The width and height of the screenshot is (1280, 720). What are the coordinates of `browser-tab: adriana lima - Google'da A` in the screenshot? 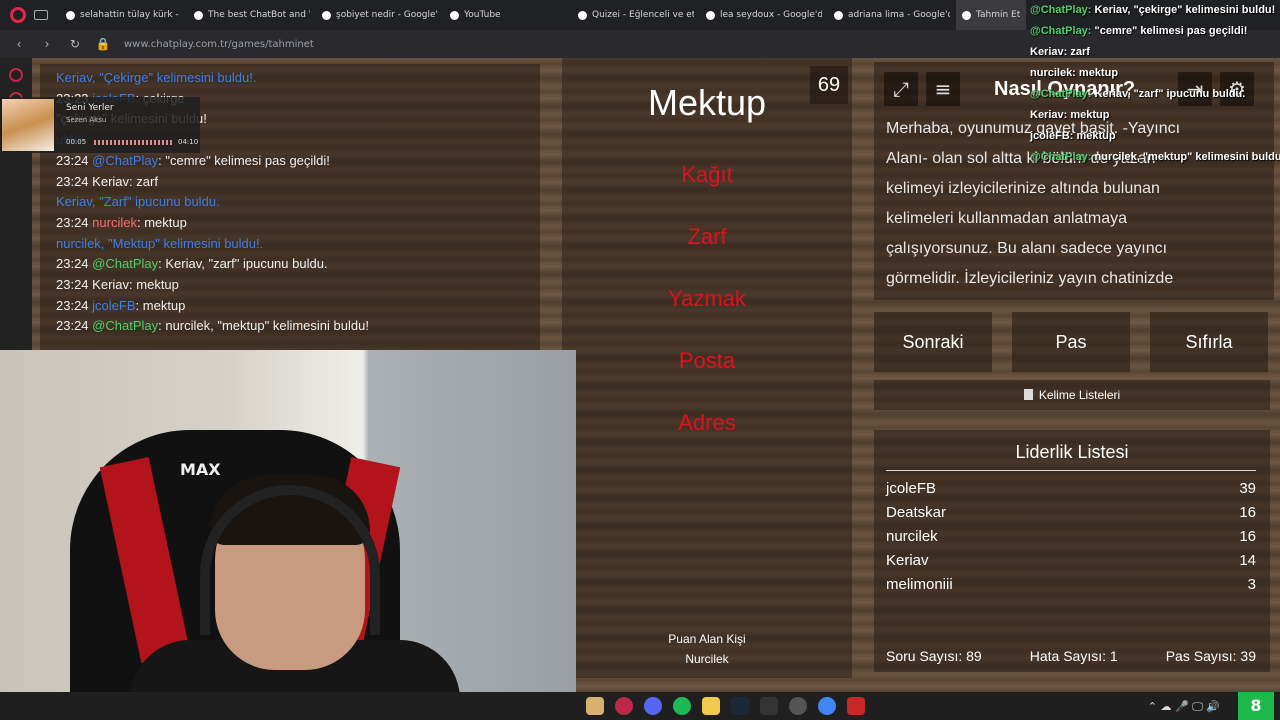 It's located at (892, 15).